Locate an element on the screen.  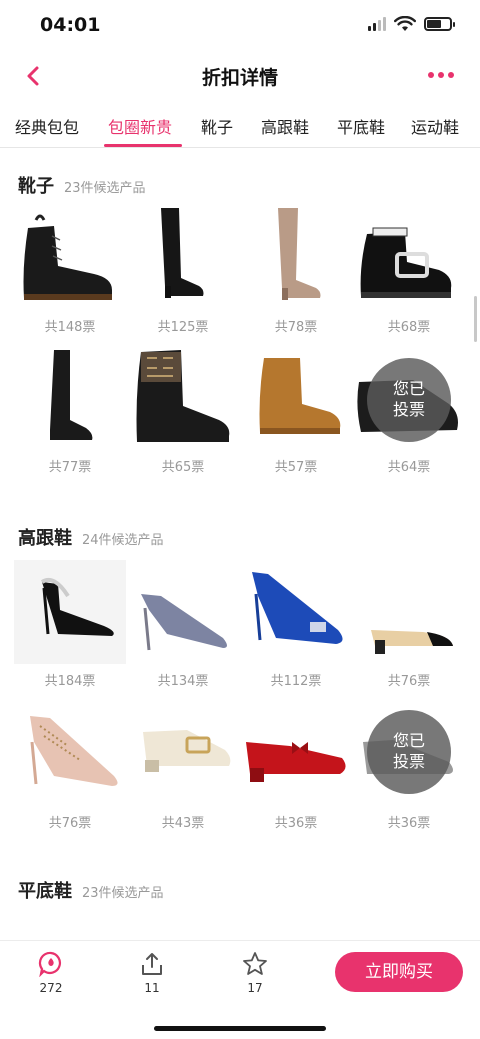
favorite-count: 17 is located at coordinates (255, 988).